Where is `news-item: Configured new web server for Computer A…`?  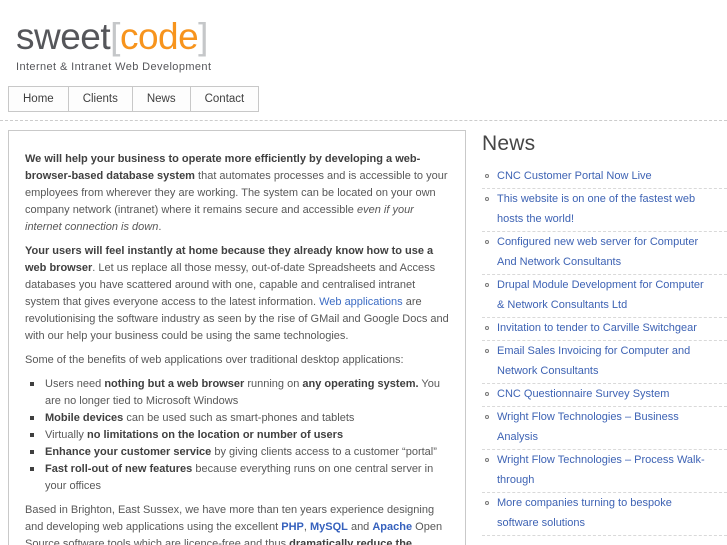
news-item: Configured new web server for Computer A… is located at coordinates (604, 253).